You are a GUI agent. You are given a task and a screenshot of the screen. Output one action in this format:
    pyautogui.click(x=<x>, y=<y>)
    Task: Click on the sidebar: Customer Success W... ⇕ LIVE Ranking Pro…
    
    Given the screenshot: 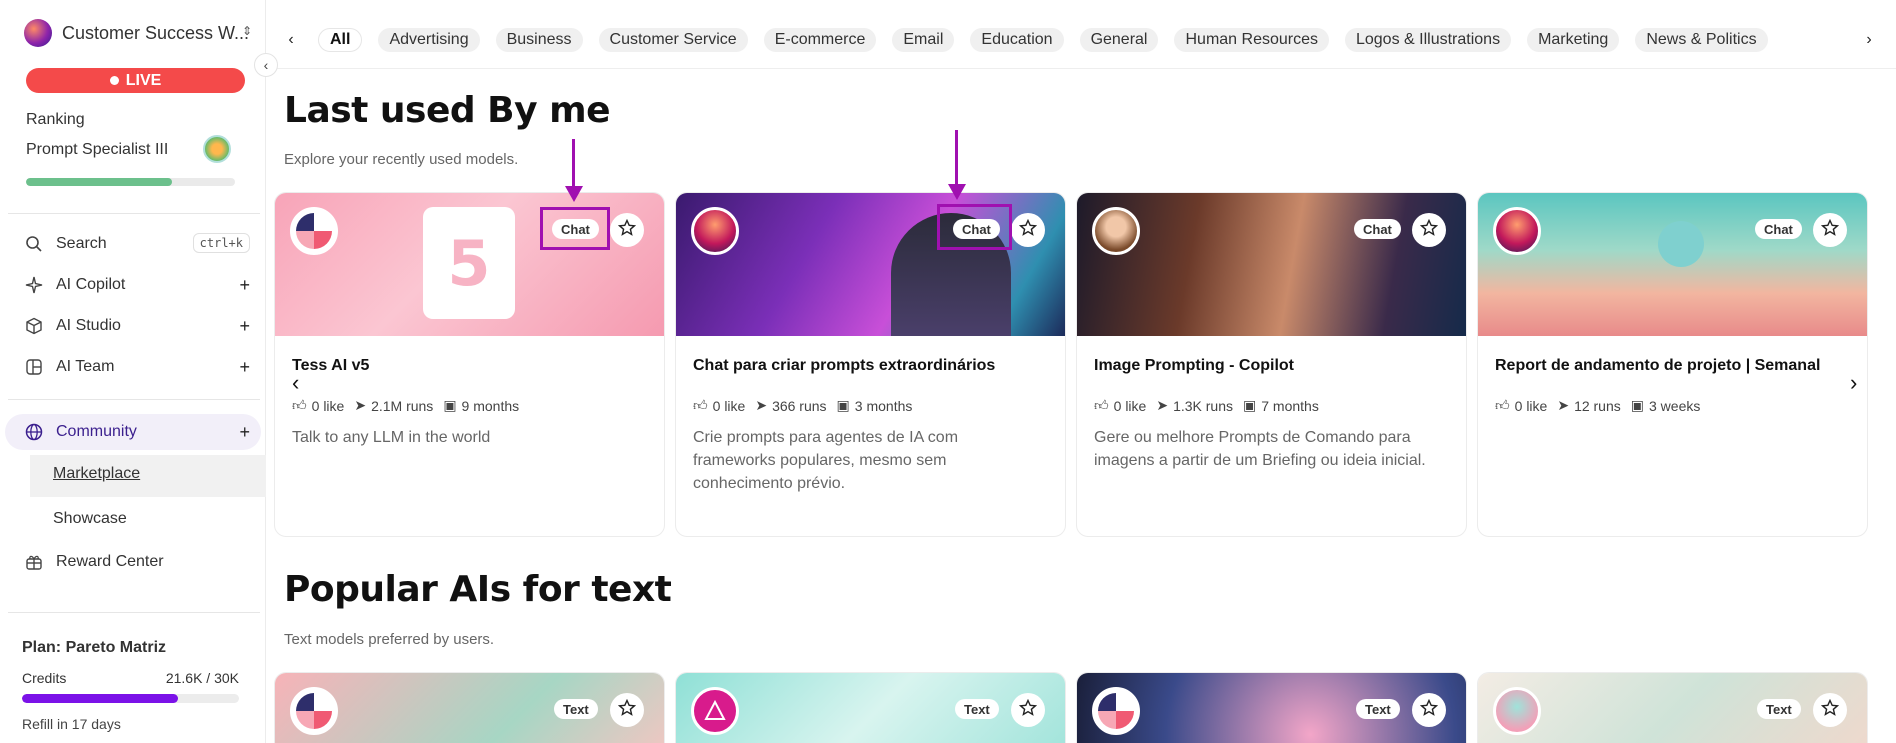 What is the action you would take?
    pyautogui.click(x=133, y=371)
    